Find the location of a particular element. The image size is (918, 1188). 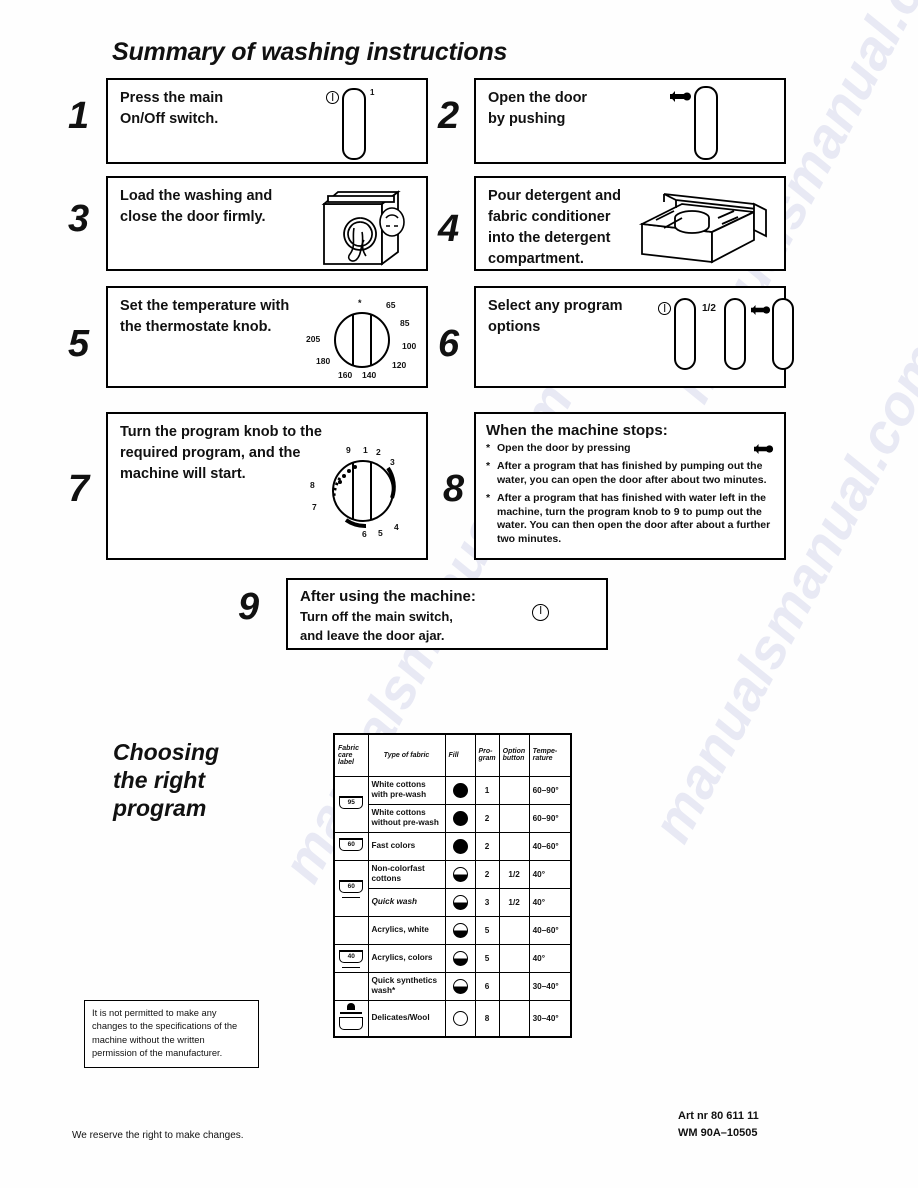

thermostat-knob-dial is located at coordinates (362, 340).